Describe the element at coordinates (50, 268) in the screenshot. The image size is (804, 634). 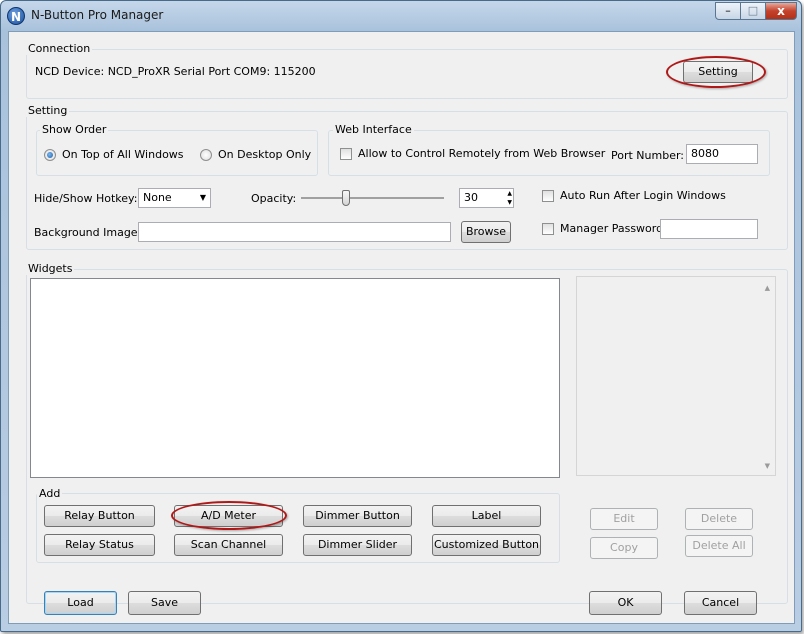
I see `widgets-group-label: Widgets` at that location.